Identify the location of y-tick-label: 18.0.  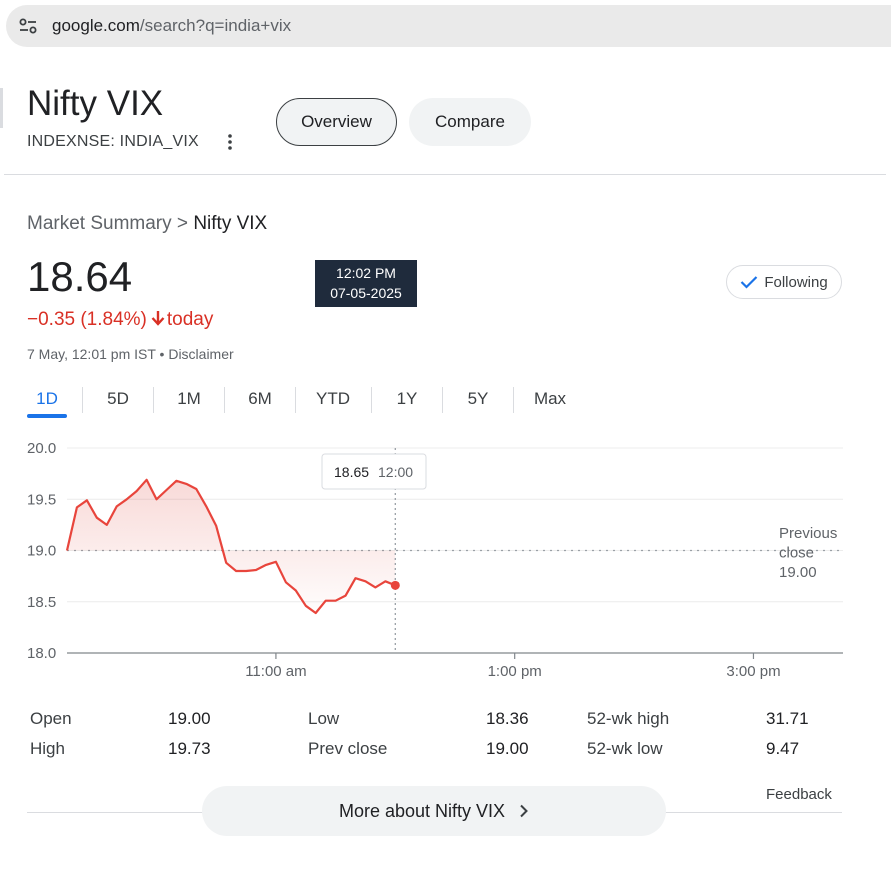
(41, 653).